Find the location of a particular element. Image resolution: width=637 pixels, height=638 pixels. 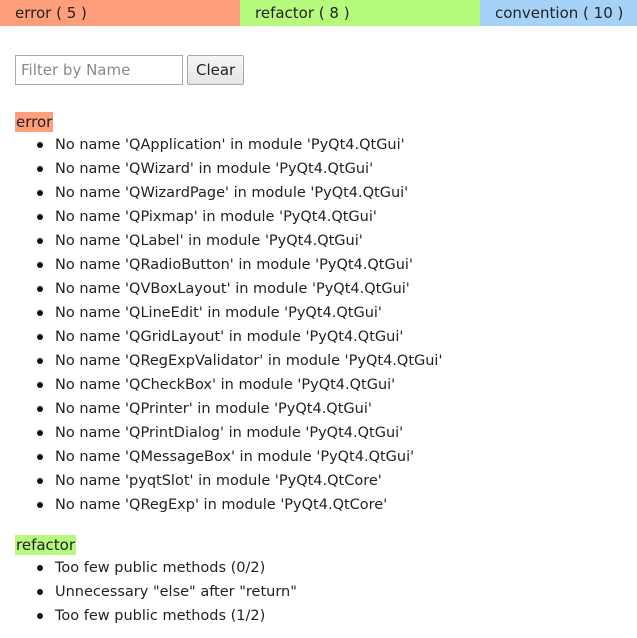

refactor-message-item: Unnecessary "else" after "return" is located at coordinates (156, 592).